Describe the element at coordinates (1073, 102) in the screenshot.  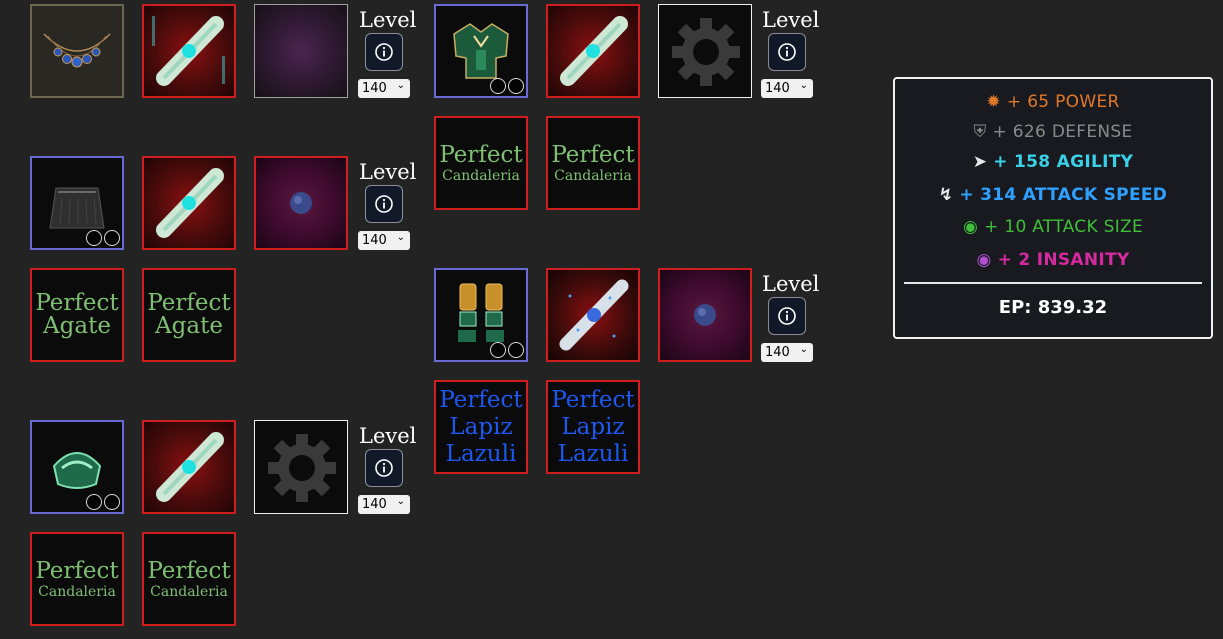
I see `stat-text: 65 POWER` at that location.